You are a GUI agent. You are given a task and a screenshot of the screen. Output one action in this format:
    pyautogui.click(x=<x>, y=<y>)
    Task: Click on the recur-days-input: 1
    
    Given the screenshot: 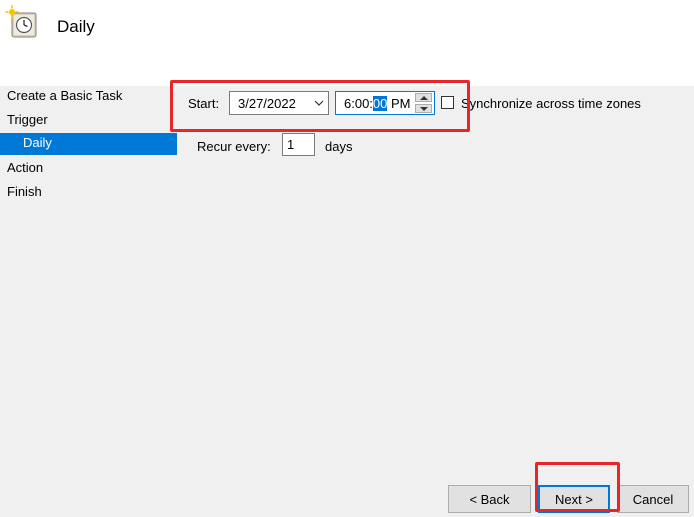 What is the action you would take?
    pyautogui.click(x=298, y=144)
    